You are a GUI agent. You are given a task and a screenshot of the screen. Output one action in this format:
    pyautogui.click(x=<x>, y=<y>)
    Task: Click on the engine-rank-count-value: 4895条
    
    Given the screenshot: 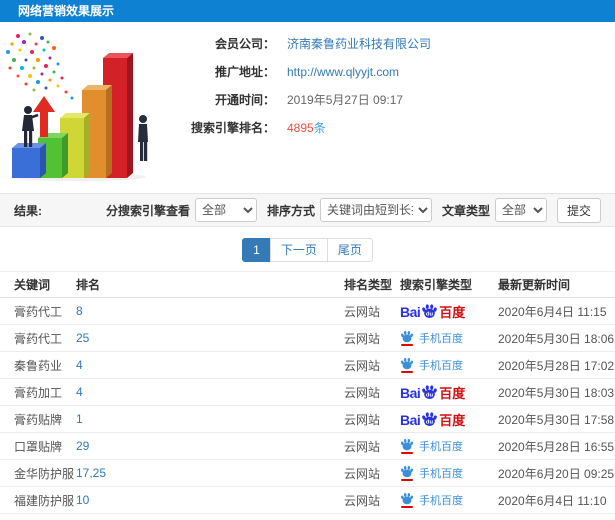 What is the action you would take?
    pyautogui.click(x=306, y=127)
    